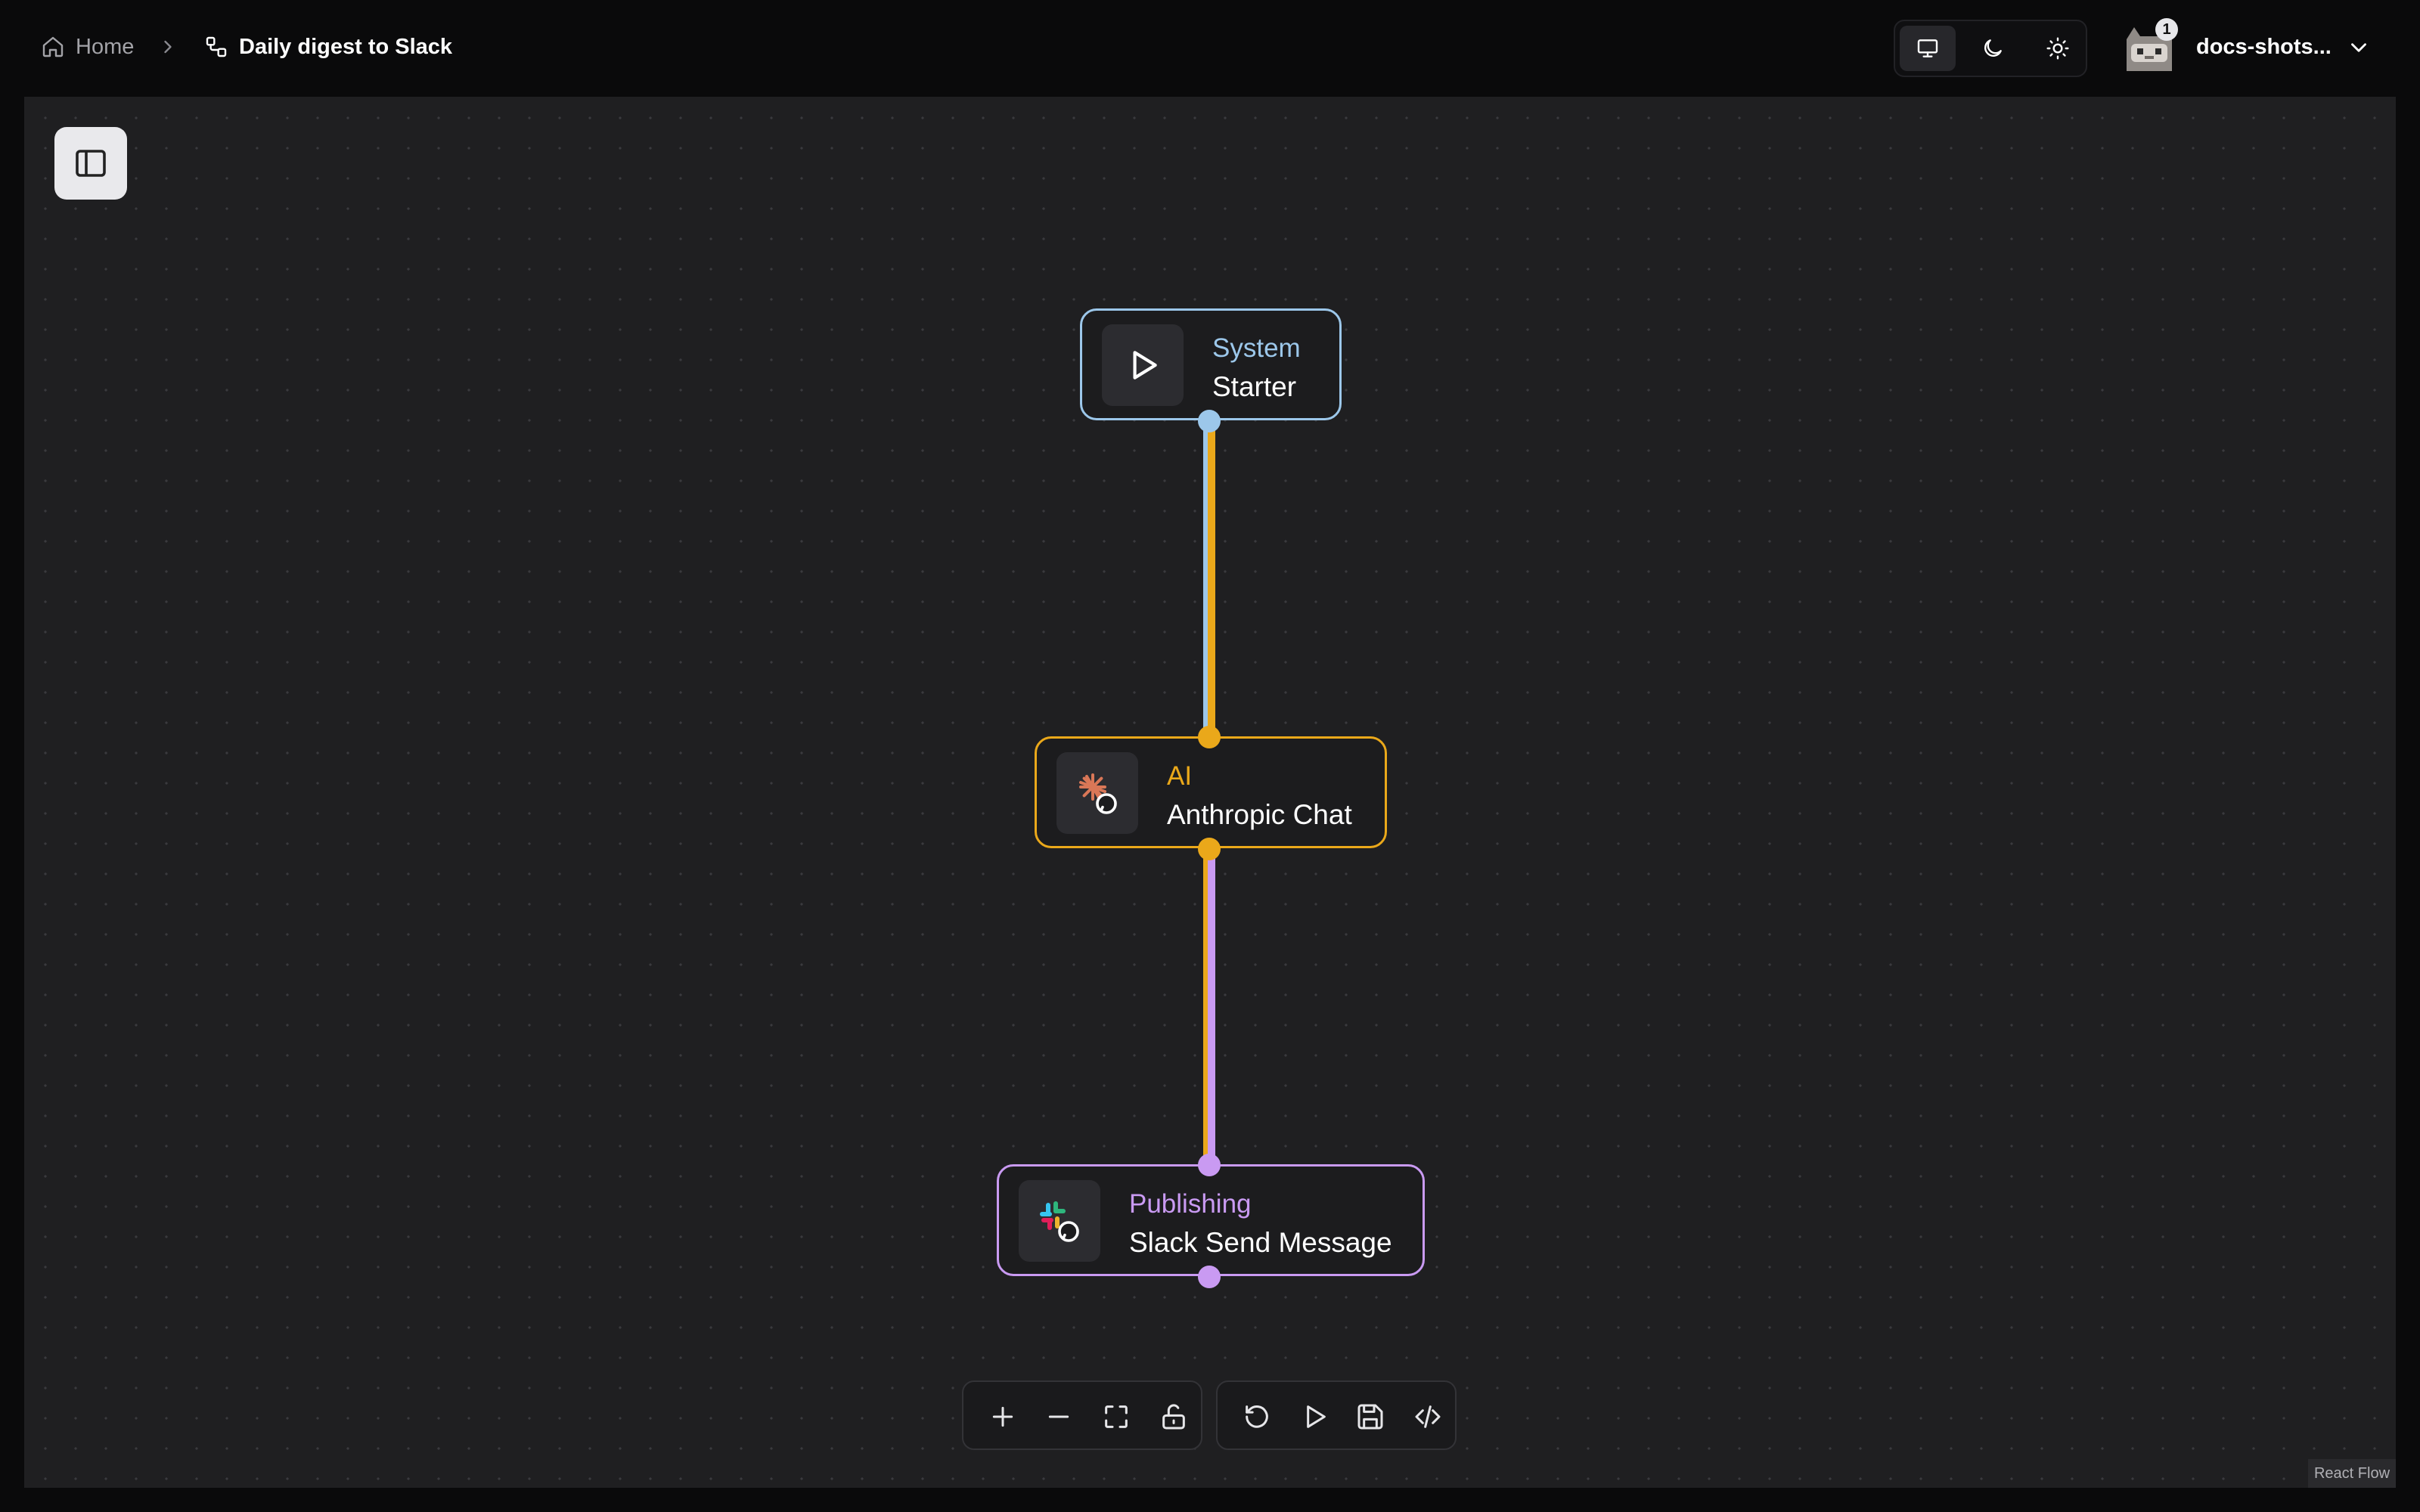  I want to click on page-title: Daily digest to Slack, so click(346, 46).